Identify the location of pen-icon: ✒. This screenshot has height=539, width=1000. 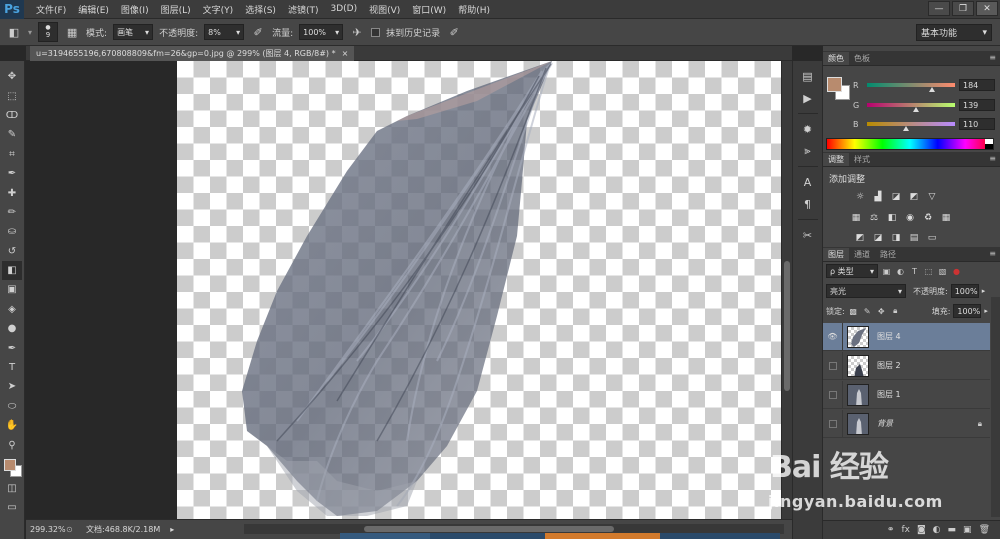
(12, 347).